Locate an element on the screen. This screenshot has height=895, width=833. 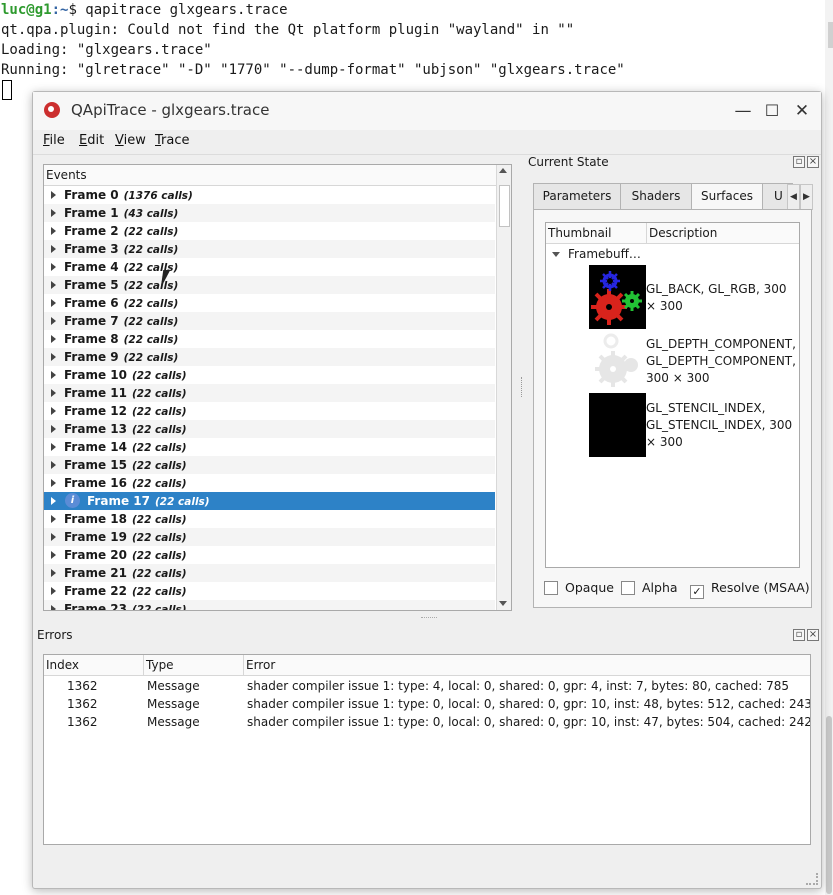
event-frame-row: Frame 21 (22 calls) is located at coordinates (269, 573).